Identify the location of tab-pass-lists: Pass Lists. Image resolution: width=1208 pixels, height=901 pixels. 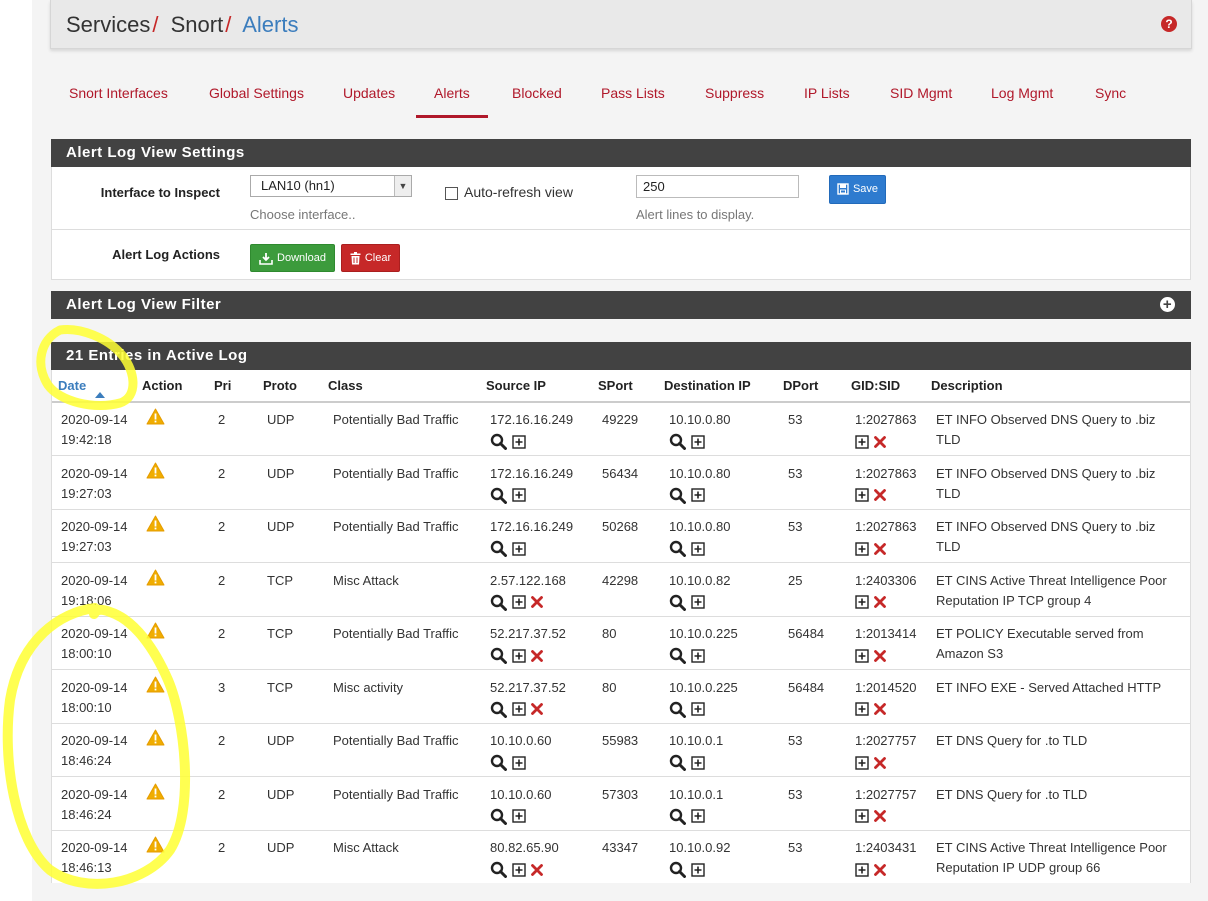
(633, 96).